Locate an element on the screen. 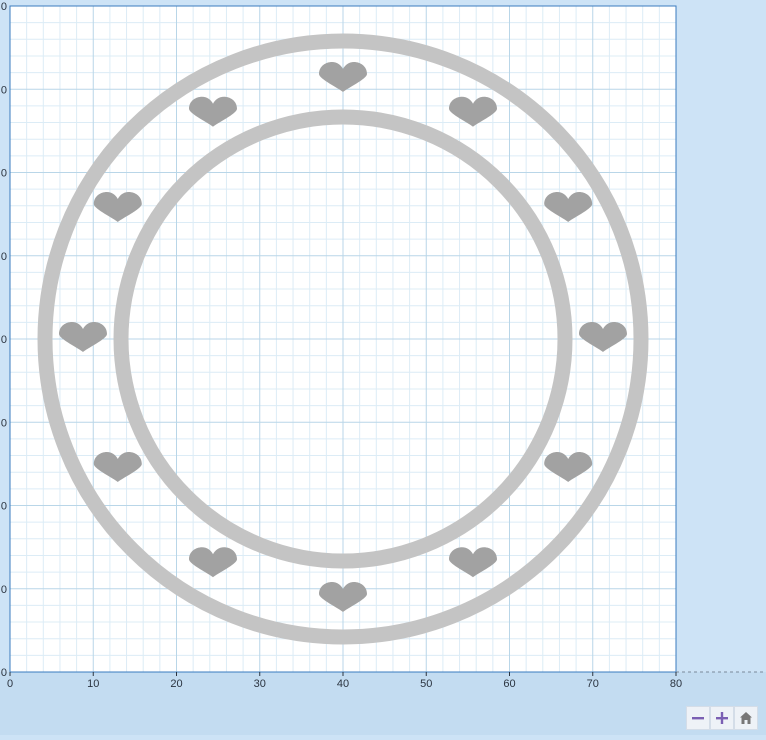 Image resolution: width=766 pixels, height=740 pixels. home-icon is located at coordinates (746, 718).